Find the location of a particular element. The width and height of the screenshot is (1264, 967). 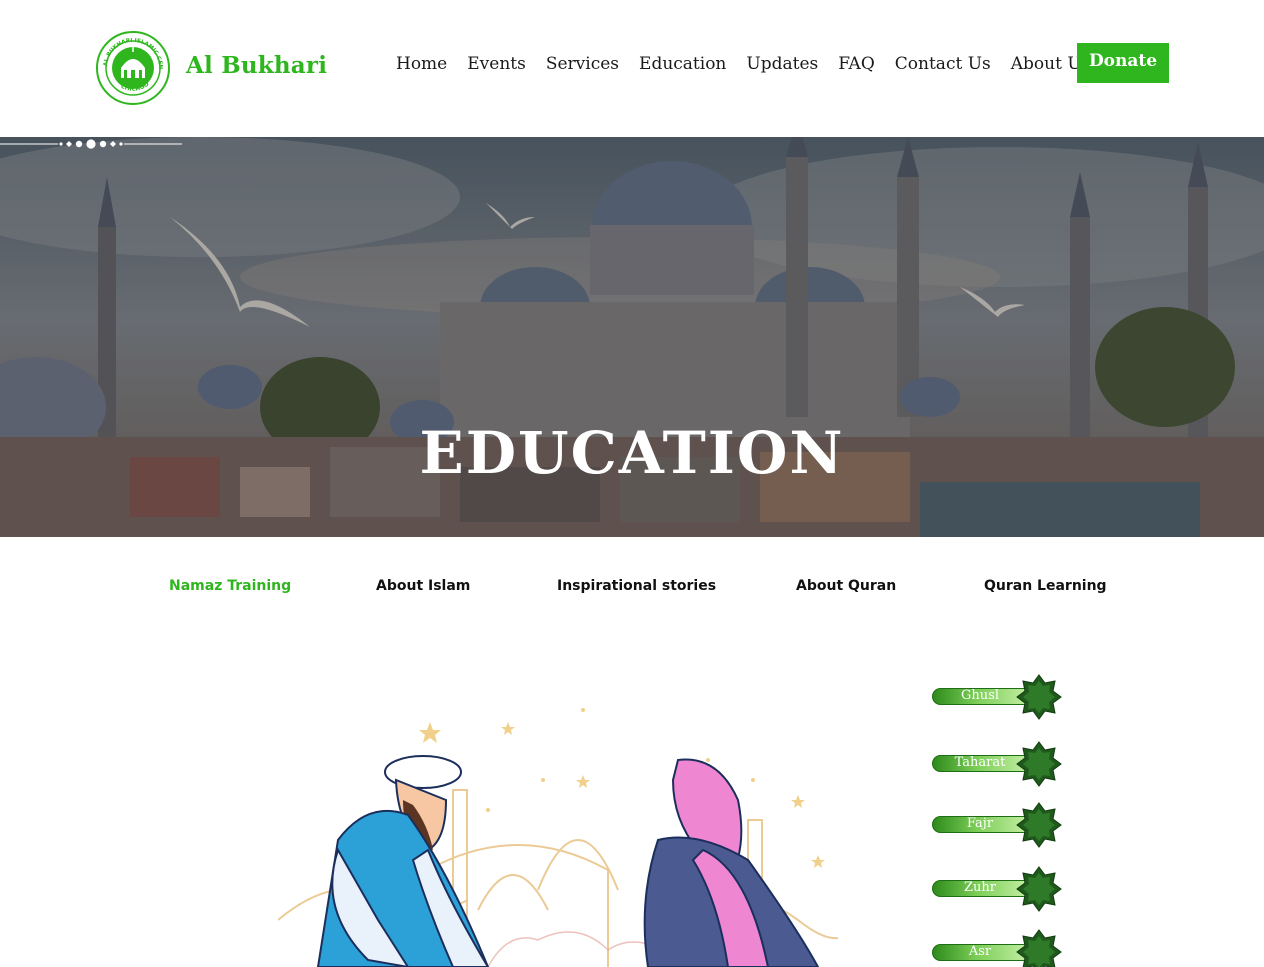

tab-quran-learning: Quran Learning is located at coordinates (1045, 586).